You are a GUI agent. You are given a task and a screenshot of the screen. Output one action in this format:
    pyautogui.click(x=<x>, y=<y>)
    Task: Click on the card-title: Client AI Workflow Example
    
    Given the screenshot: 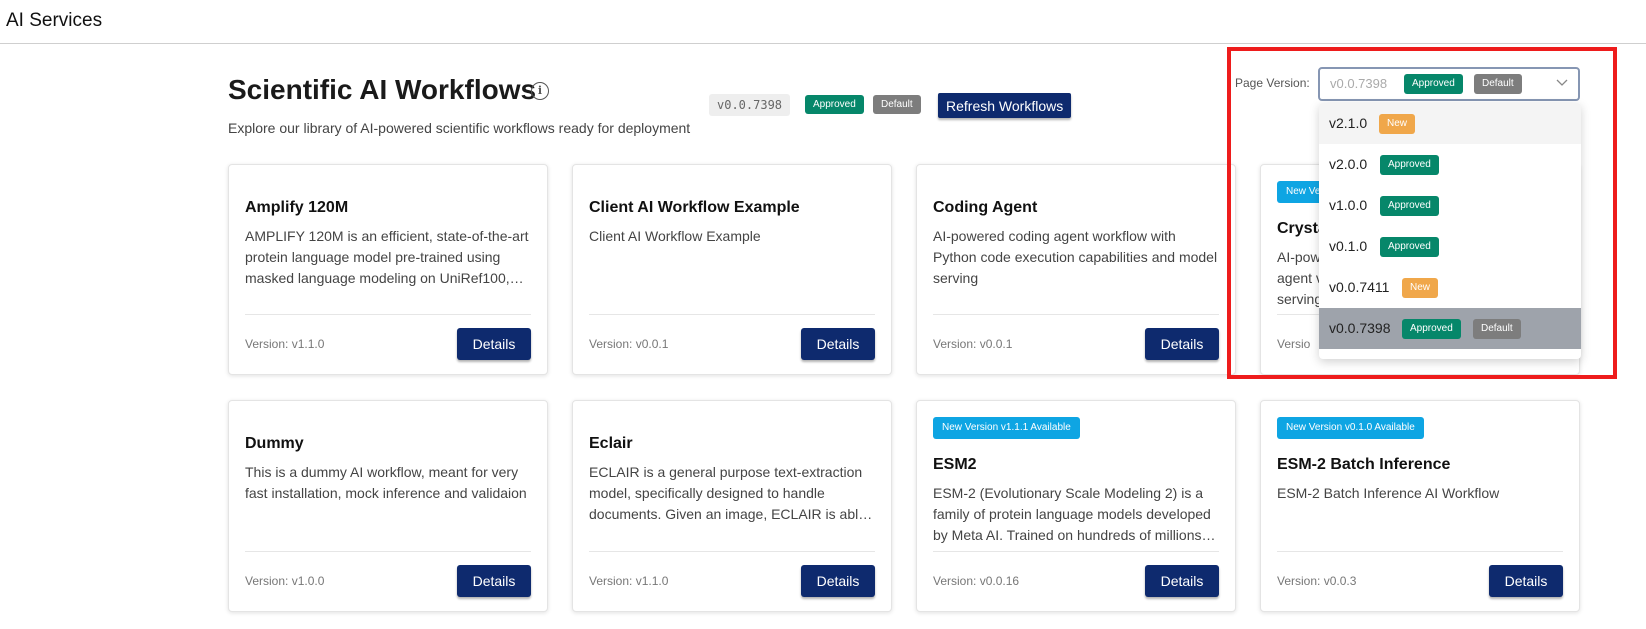 What is the action you would take?
    pyautogui.click(x=694, y=207)
    